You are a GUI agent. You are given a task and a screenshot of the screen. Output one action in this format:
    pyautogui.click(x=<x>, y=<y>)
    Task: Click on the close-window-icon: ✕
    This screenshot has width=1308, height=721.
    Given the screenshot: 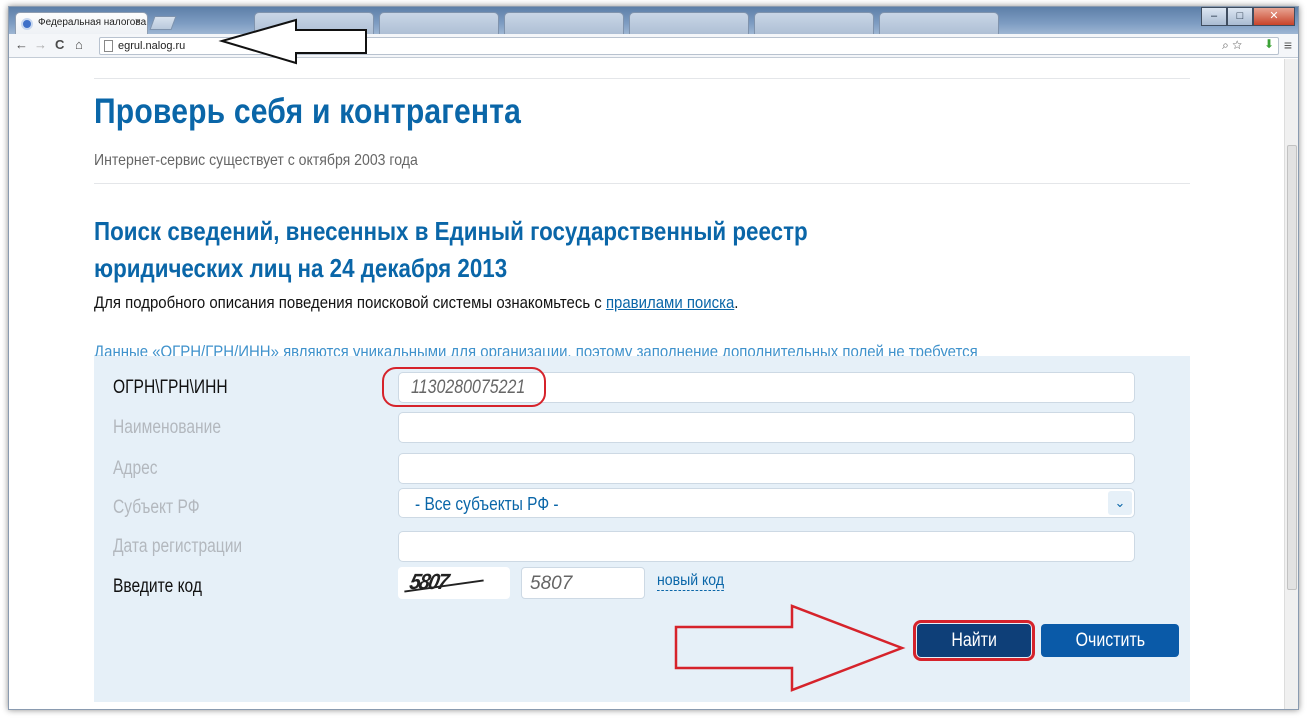 What is the action you would take?
    pyautogui.click(x=1274, y=16)
    